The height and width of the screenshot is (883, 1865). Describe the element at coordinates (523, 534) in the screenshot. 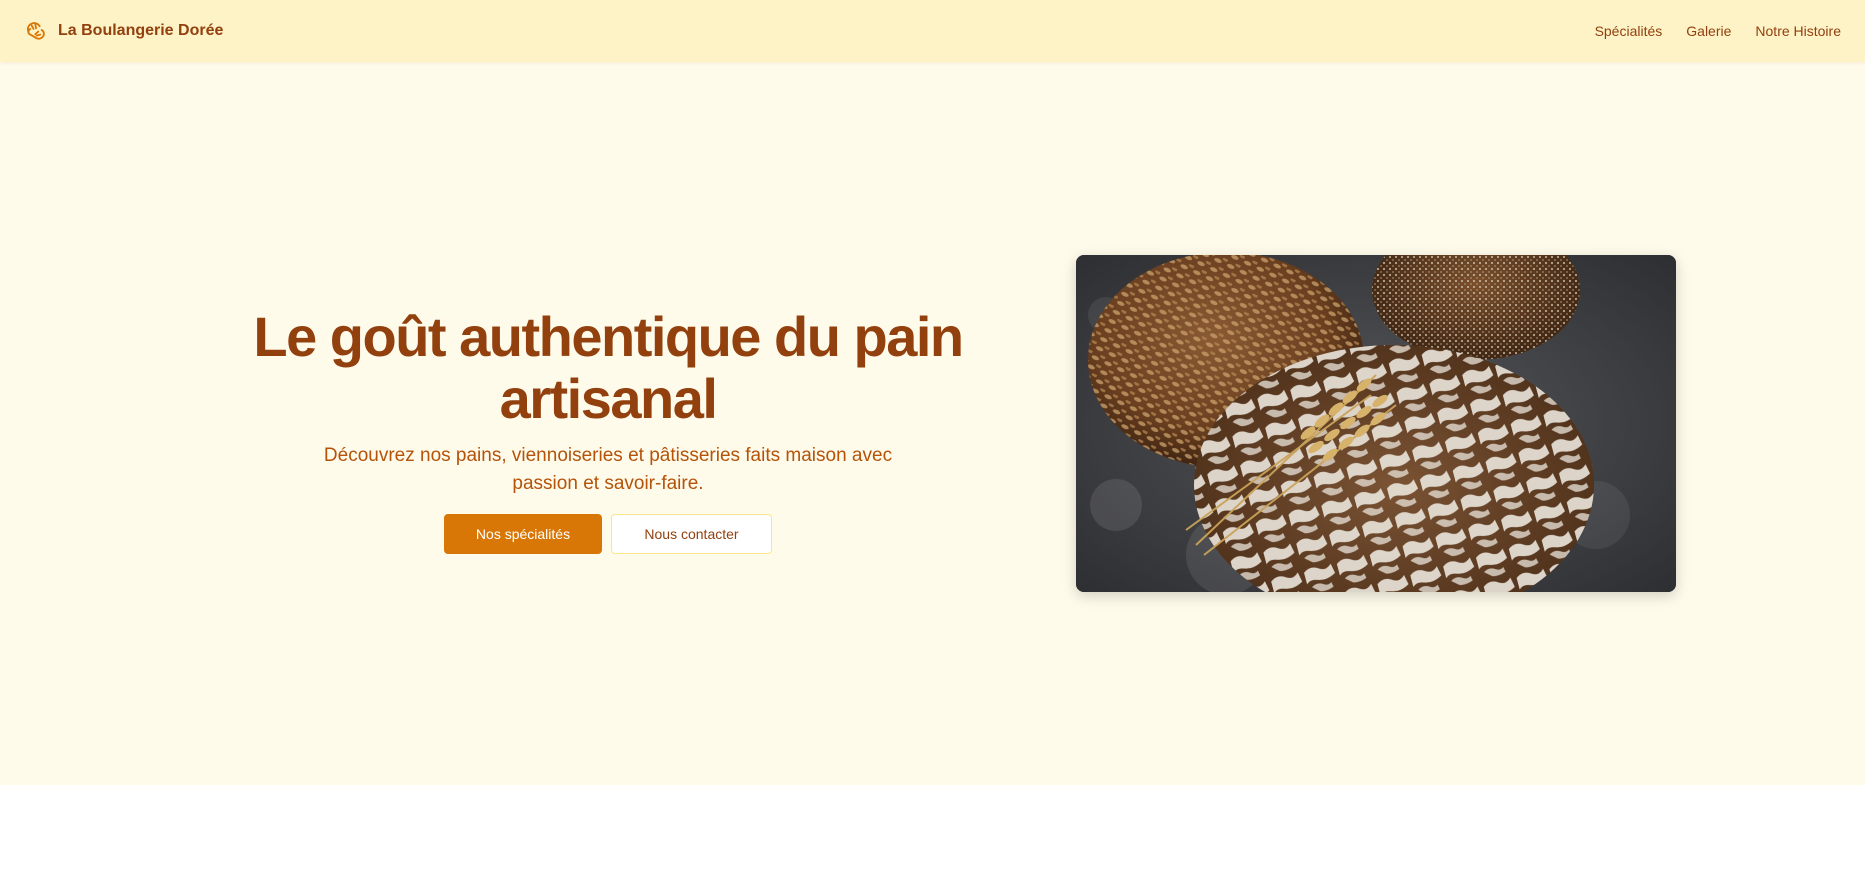

I see `specialites-button: Nos spécialités` at that location.